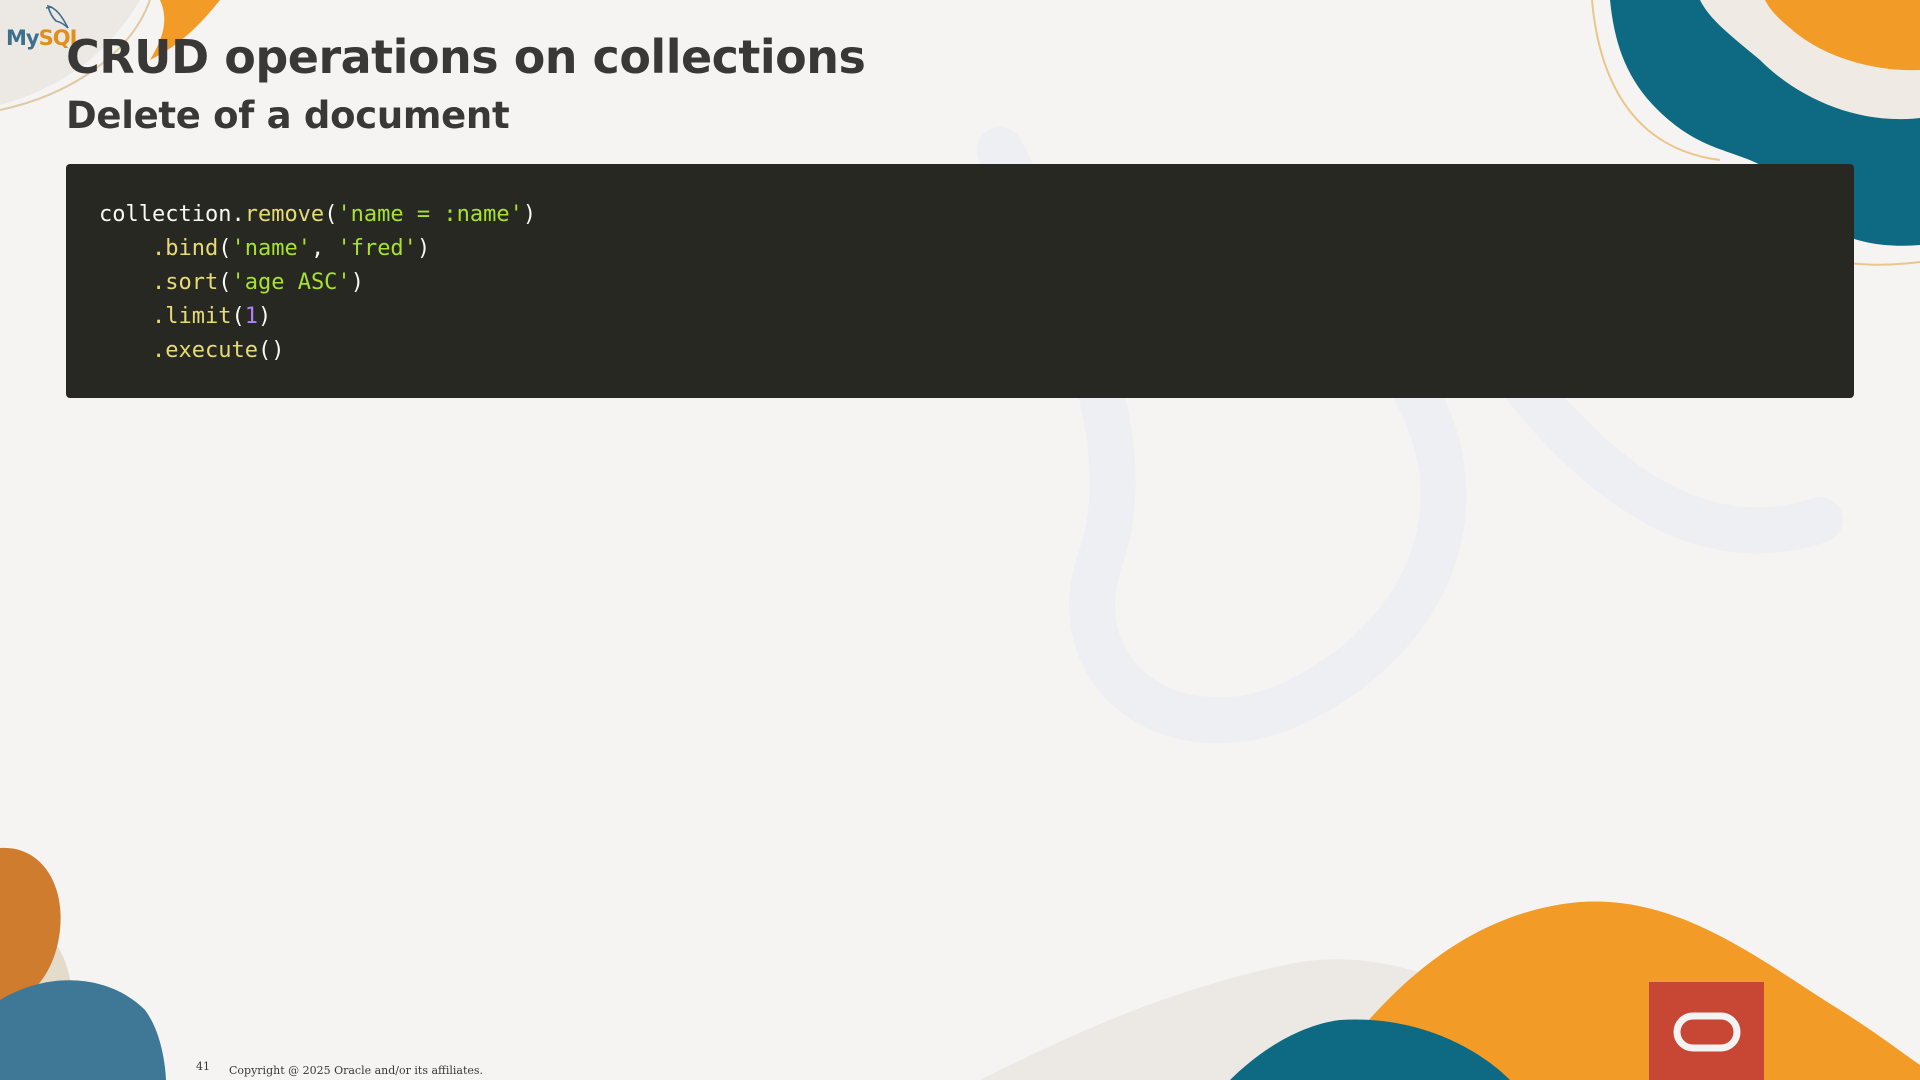 This screenshot has height=1080, width=1920. What do you see at coordinates (271, 350) in the screenshot?
I see `code-parens: ()` at bounding box center [271, 350].